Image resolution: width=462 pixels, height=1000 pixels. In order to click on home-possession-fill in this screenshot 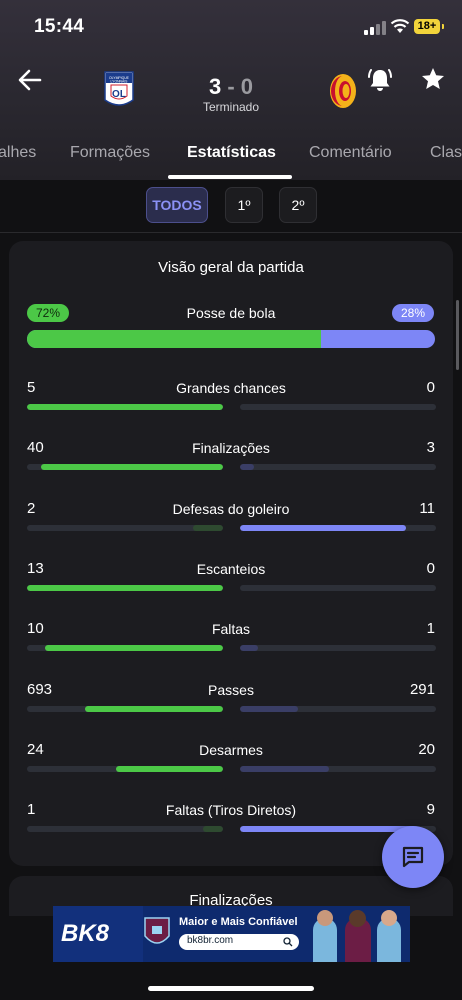, I will do `click(174, 339)`.